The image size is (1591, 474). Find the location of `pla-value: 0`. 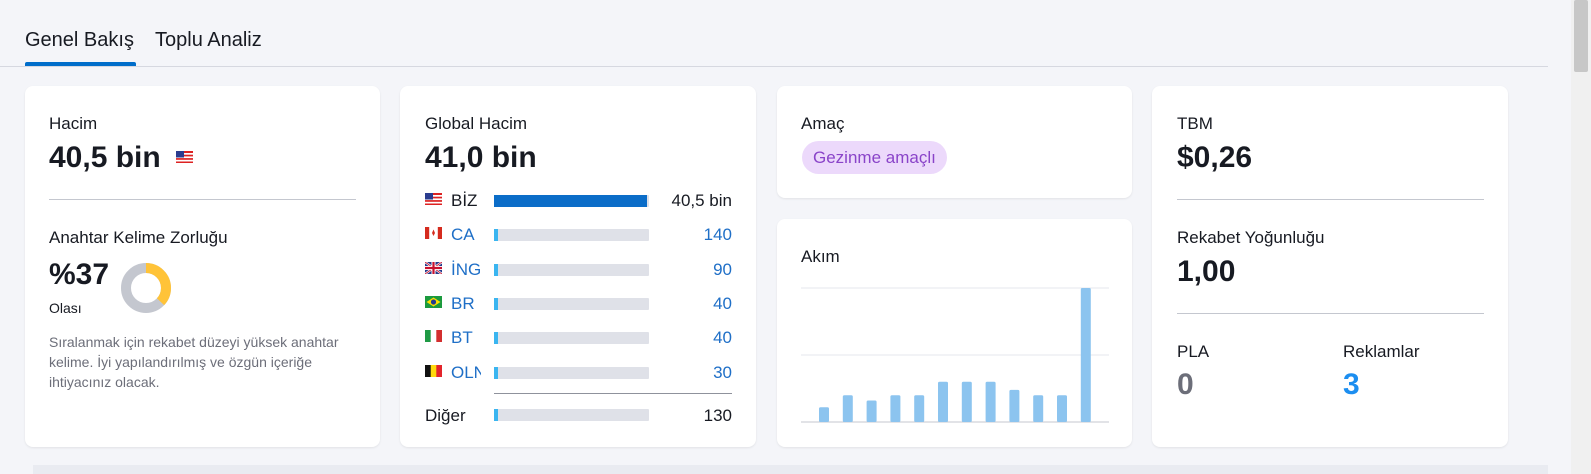

pla-value: 0 is located at coordinates (1185, 384).